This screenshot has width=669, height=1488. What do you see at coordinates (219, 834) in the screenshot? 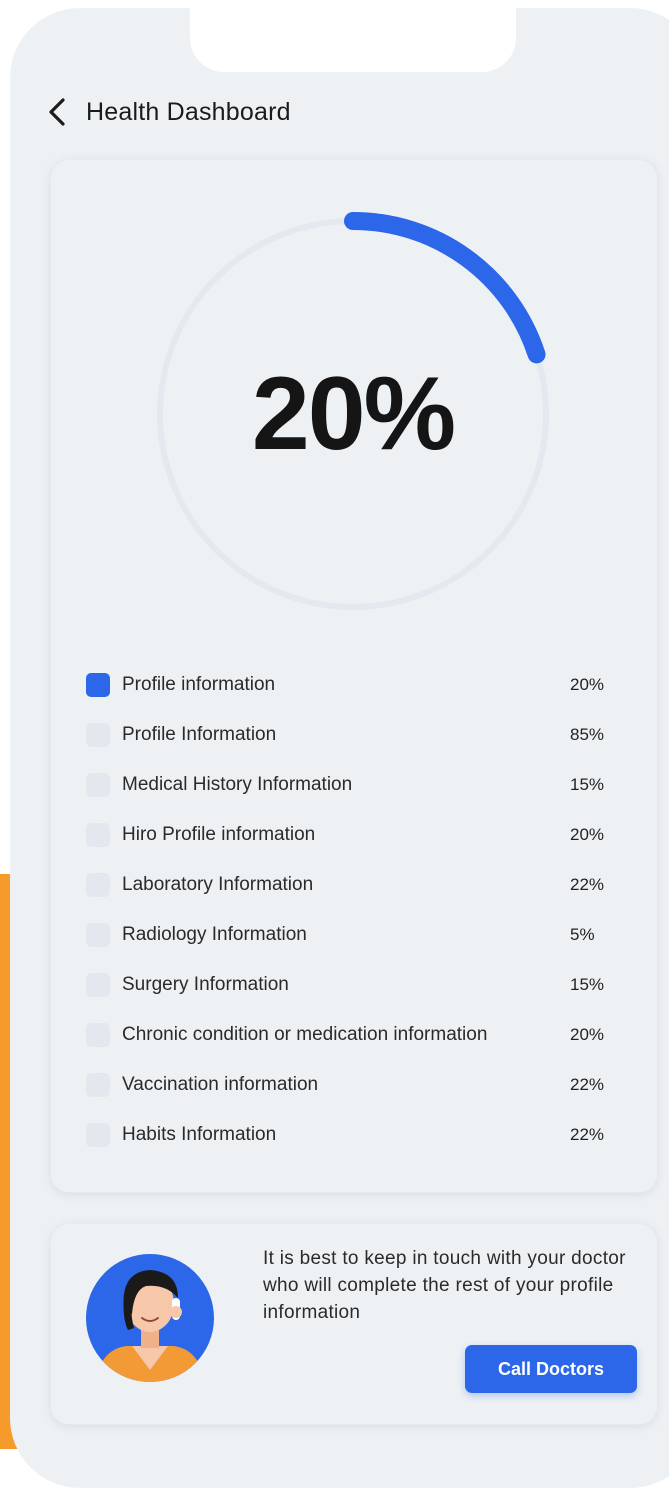
I see `item-label: Hiro Profile information` at bounding box center [219, 834].